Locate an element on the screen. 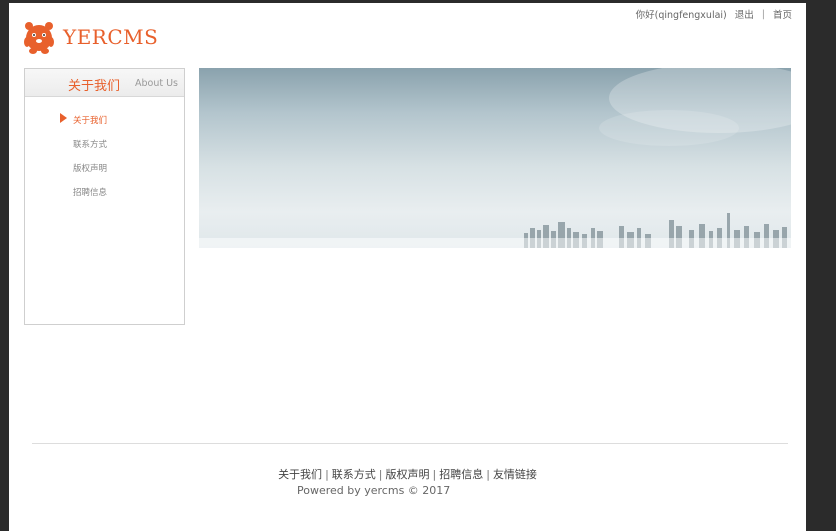  footer-copyright: Powered by yercms © 2017 is located at coordinates (374, 490).